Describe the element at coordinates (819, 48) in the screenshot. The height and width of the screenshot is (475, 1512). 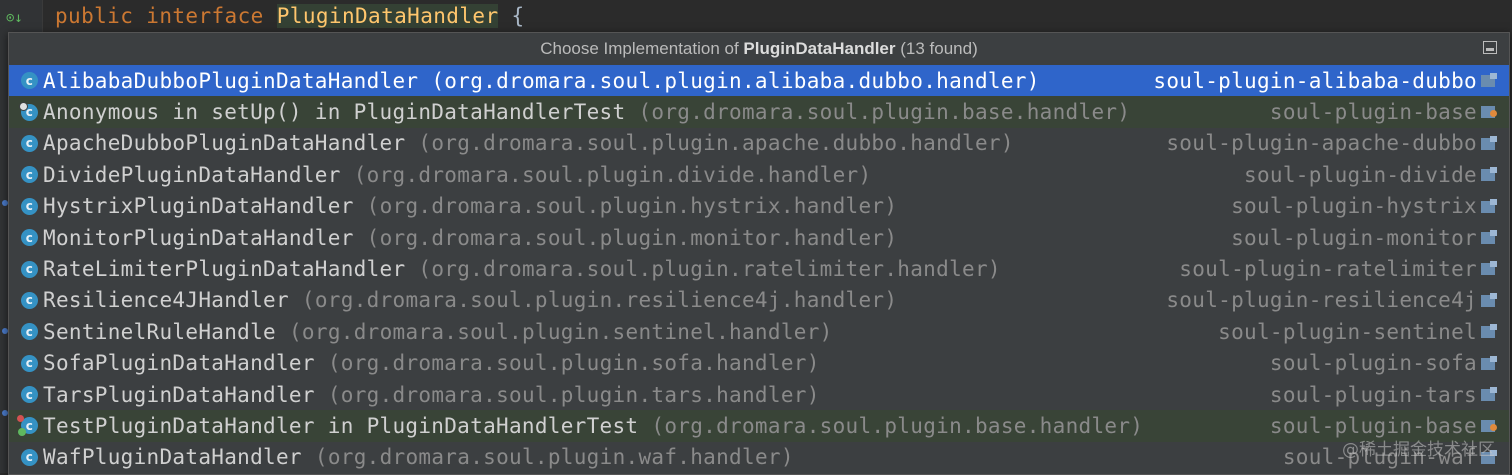
I see `popup-title-class: PluginDataHandler` at that location.